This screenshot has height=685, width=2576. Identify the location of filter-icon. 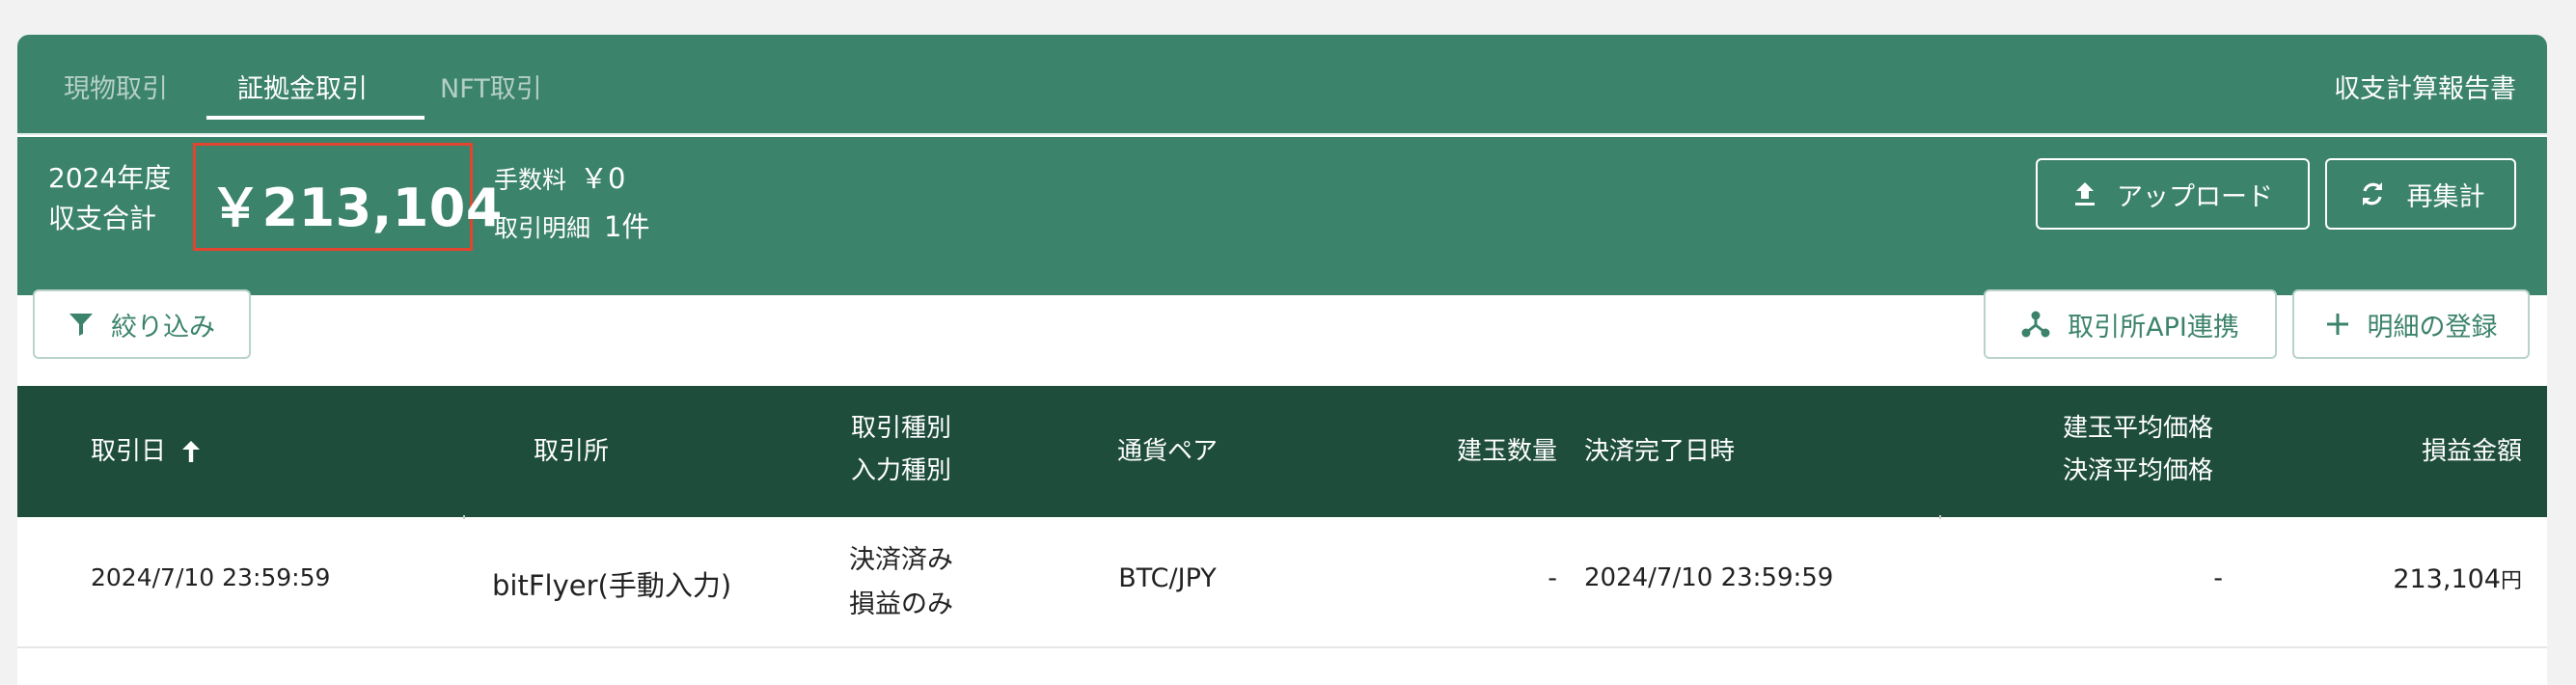
(81, 325).